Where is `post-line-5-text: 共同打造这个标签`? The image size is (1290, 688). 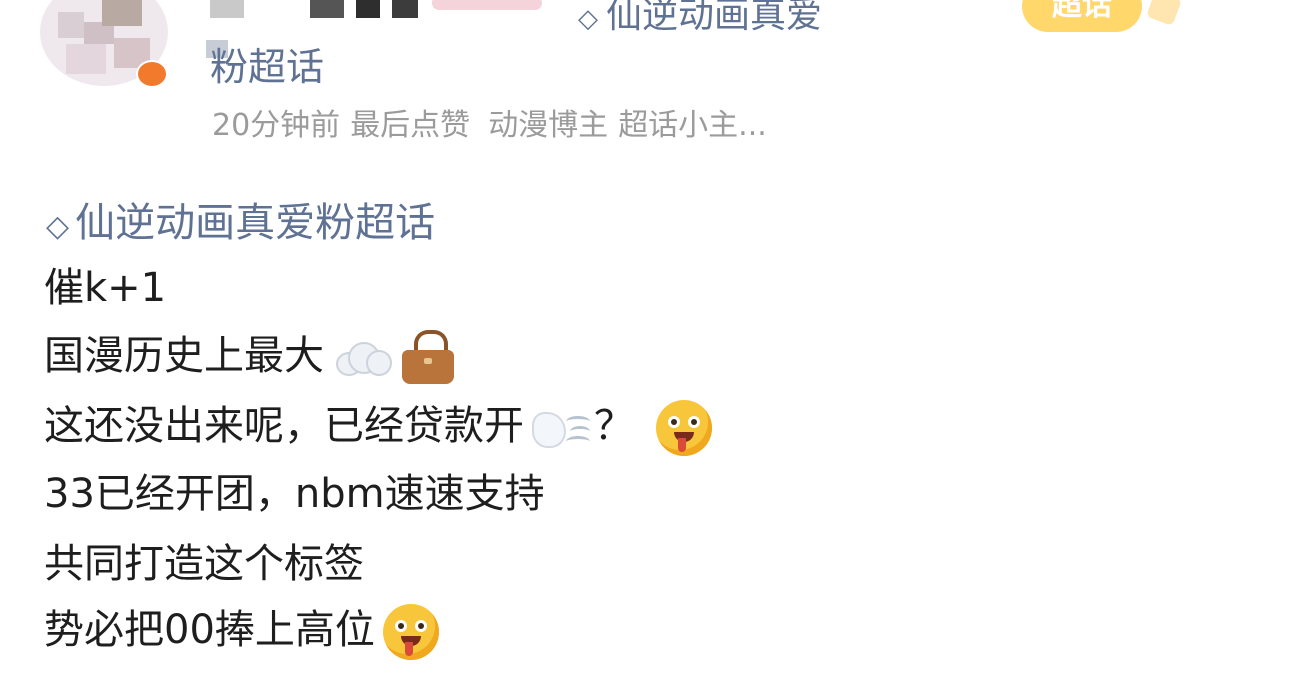 post-line-5-text: 共同打造这个标签 is located at coordinates (204, 564).